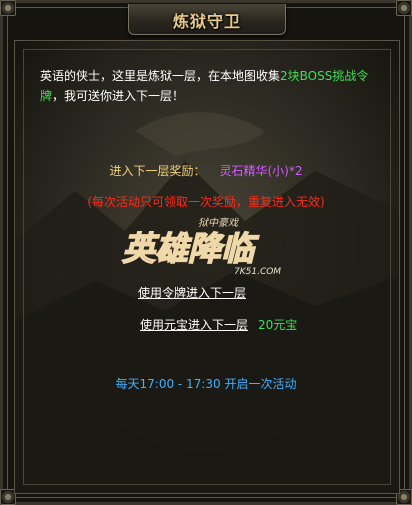 This screenshot has width=412, height=505. I want to click on reward-row: 进入下一层奖励： 灵石精华(小)*2, so click(206, 170).